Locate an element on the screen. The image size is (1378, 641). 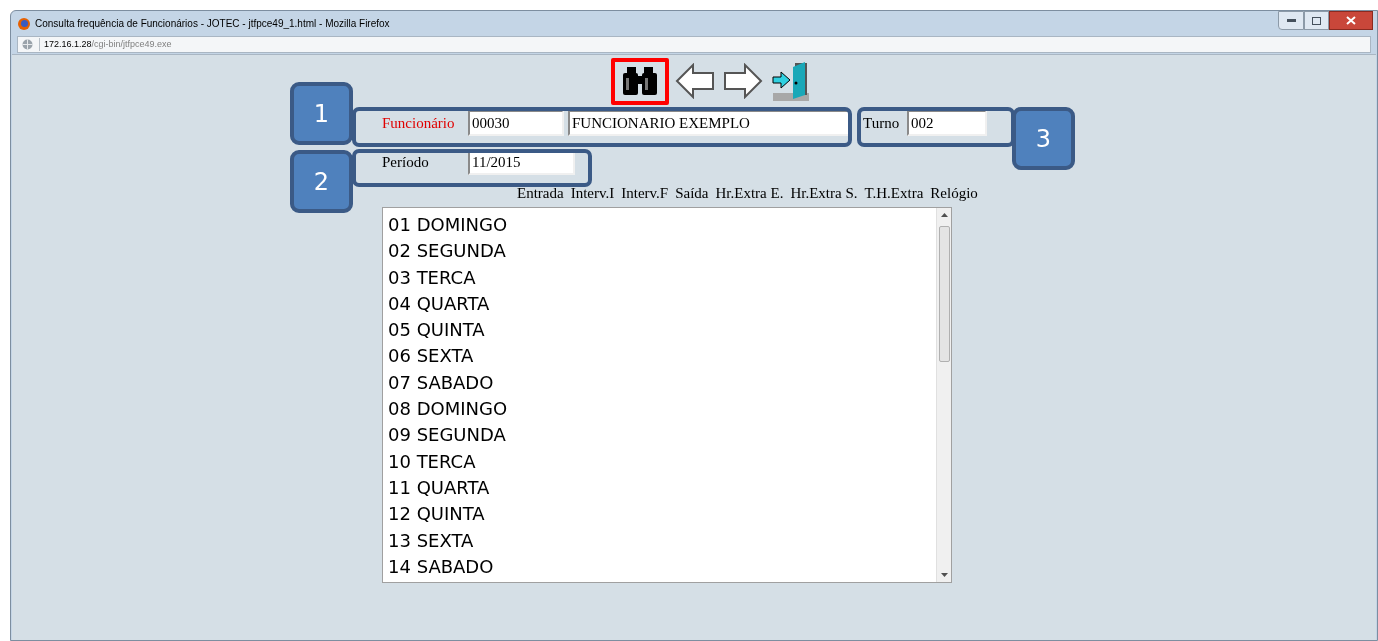
exit-door-icon is located at coordinates (791, 81).